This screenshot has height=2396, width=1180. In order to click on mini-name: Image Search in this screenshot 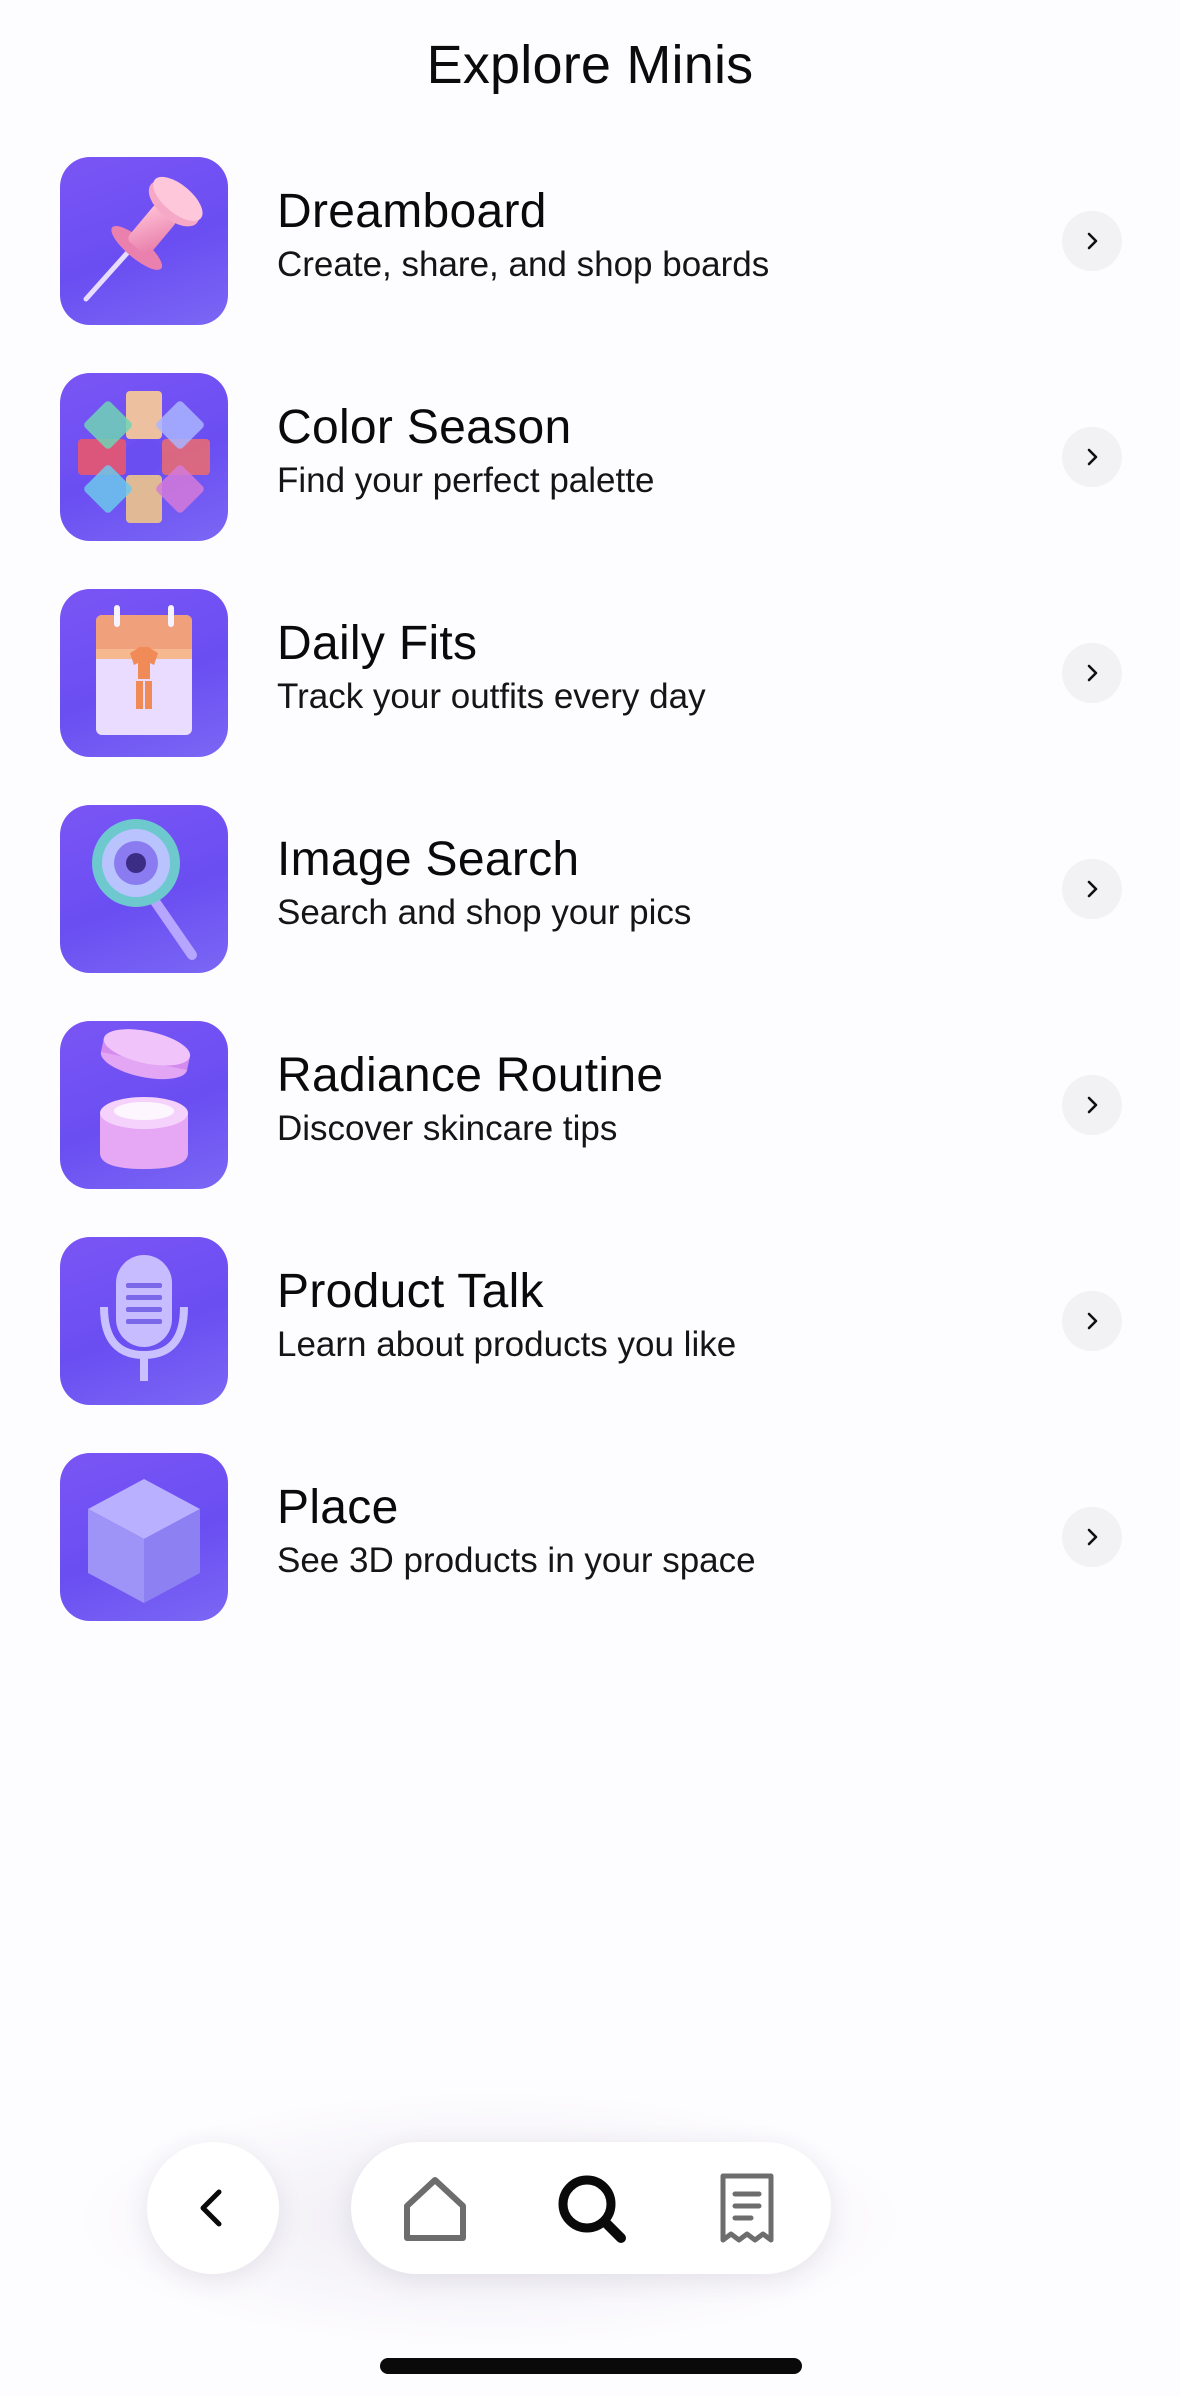, I will do `click(428, 859)`.